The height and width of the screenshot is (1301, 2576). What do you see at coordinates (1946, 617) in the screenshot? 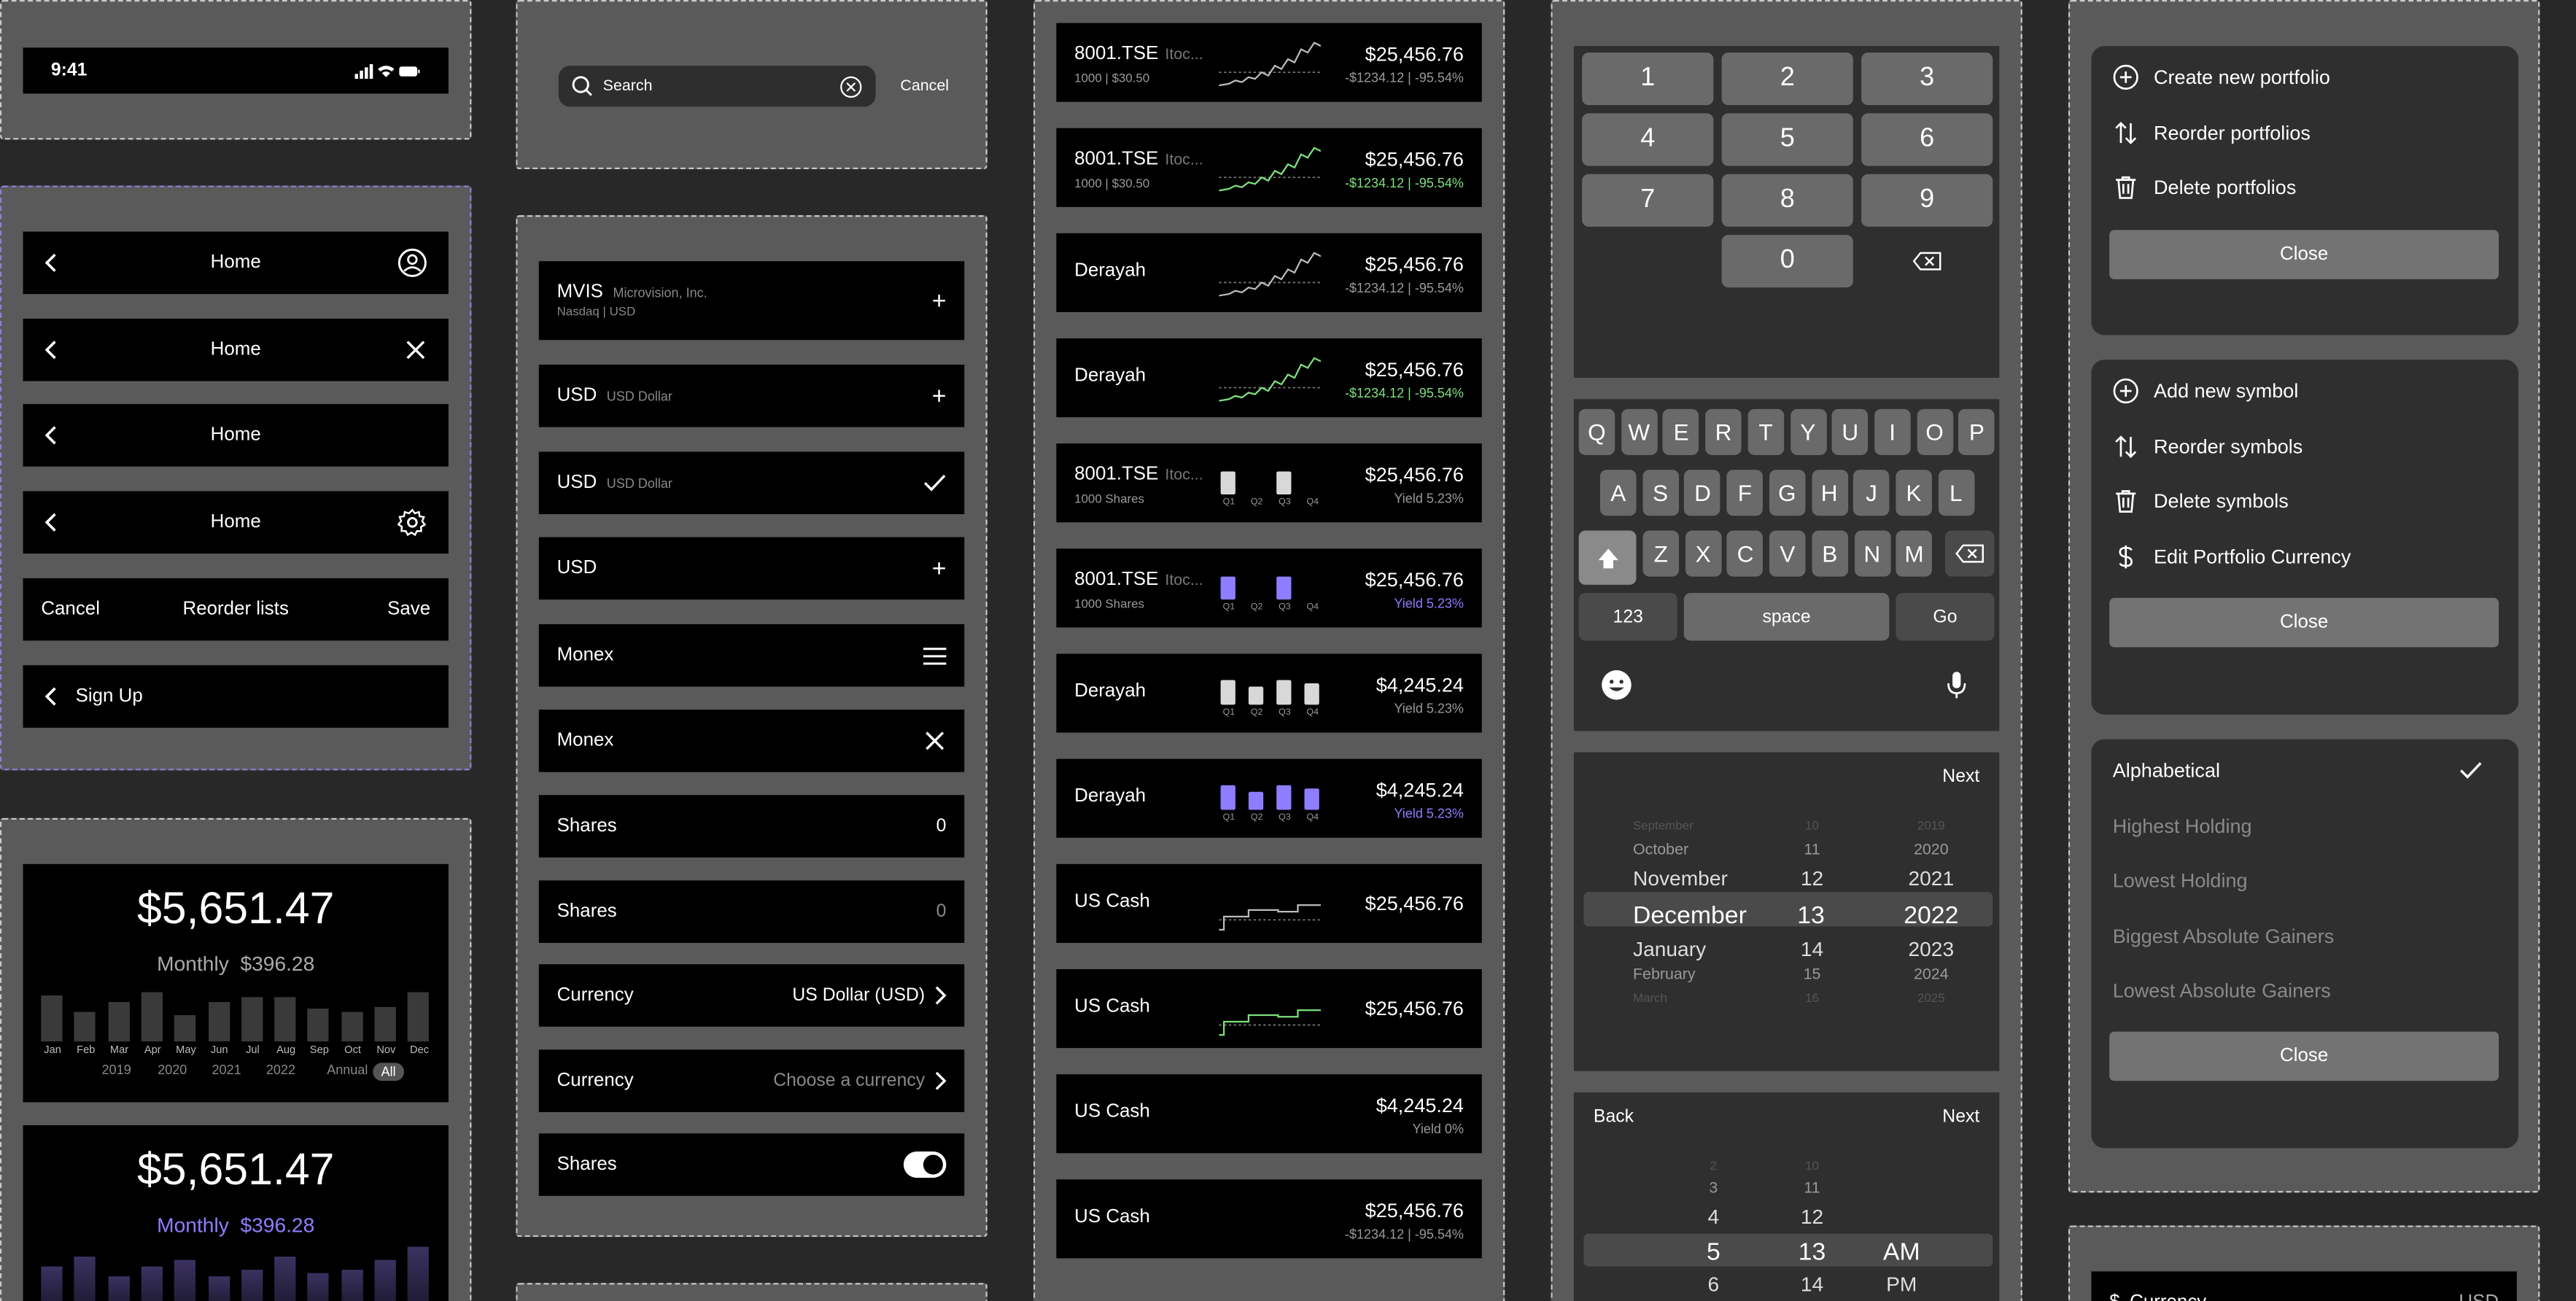
I see `go-key: Go` at bounding box center [1946, 617].